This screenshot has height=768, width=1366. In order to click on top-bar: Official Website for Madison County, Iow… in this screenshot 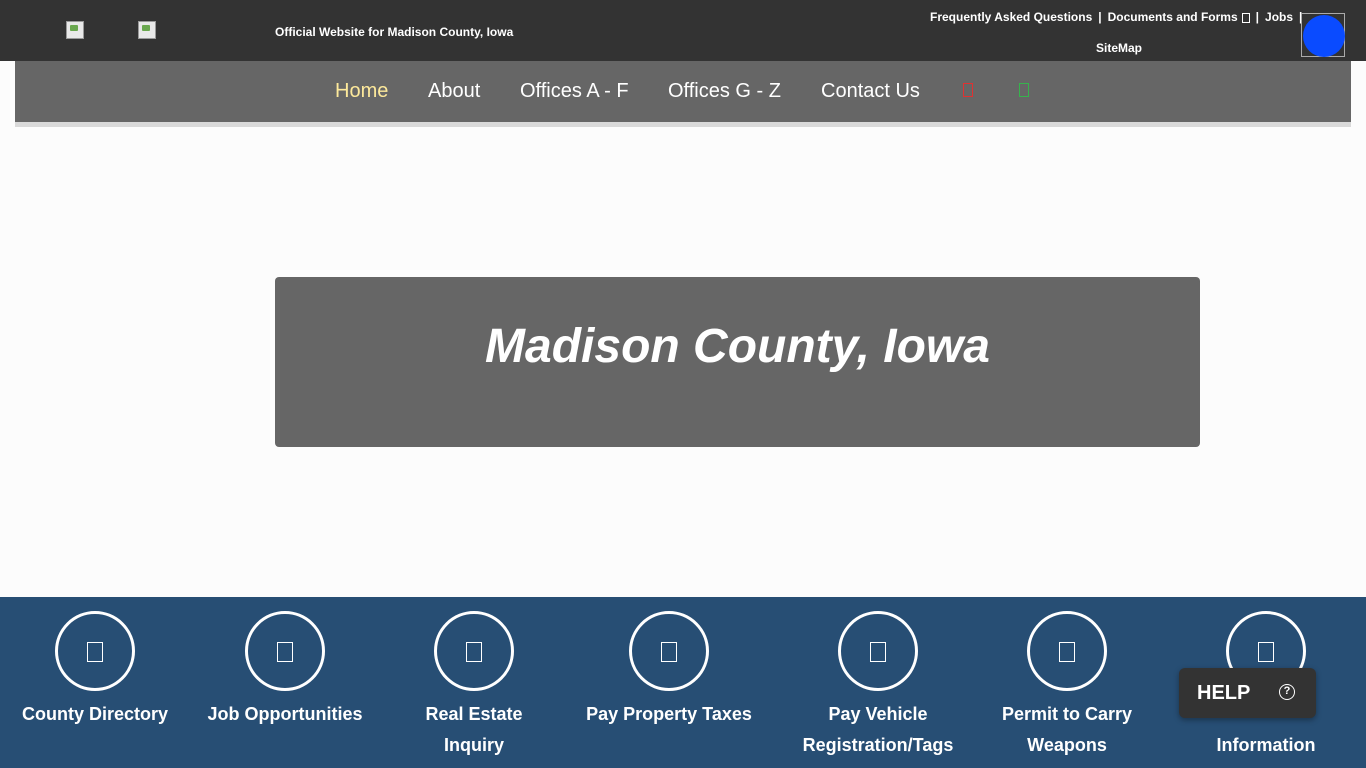, I will do `click(683, 30)`.